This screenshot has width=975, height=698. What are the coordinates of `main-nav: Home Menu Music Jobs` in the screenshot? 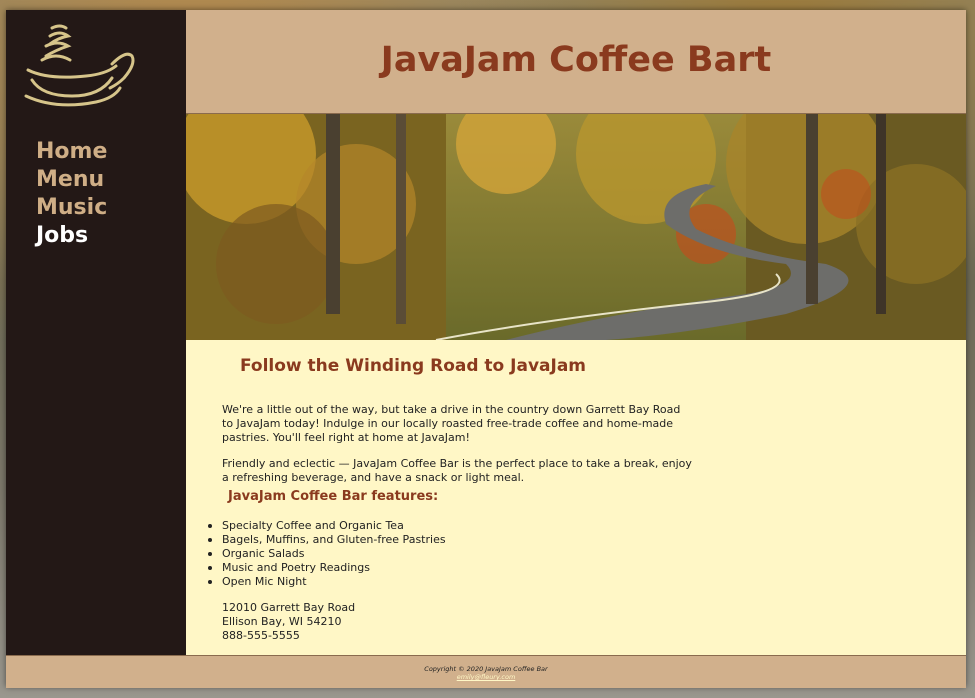 It's located at (71, 194).